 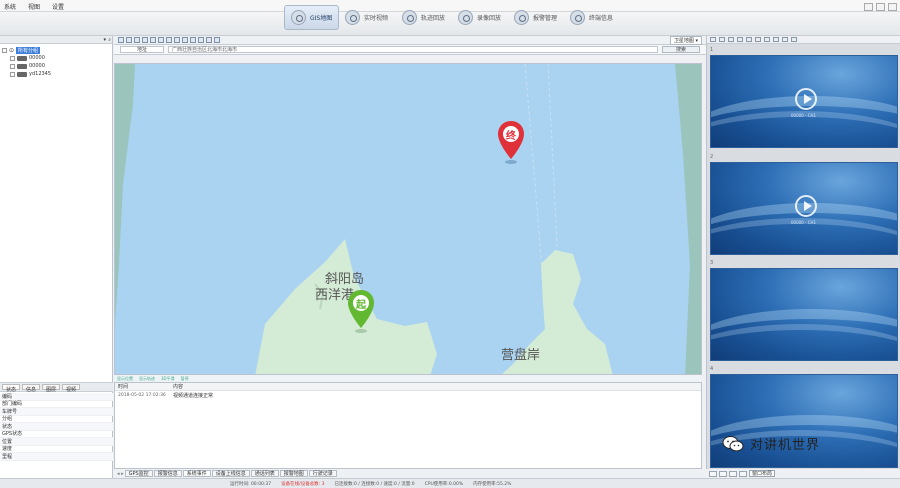 I want to click on checkbox-show-position: 显示位置, so click(x=125, y=379).